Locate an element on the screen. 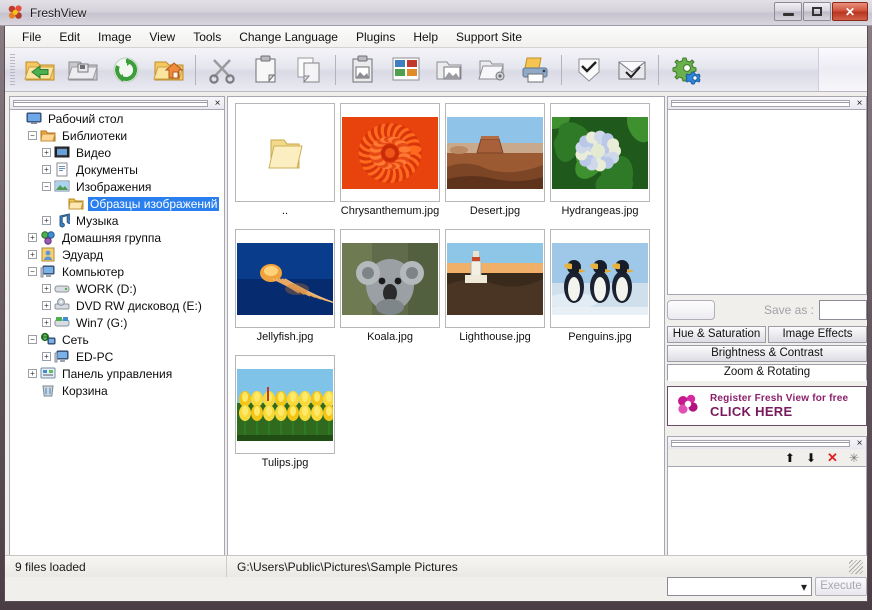  tree-item: Рабочий стол is located at coordinates (117, 118).